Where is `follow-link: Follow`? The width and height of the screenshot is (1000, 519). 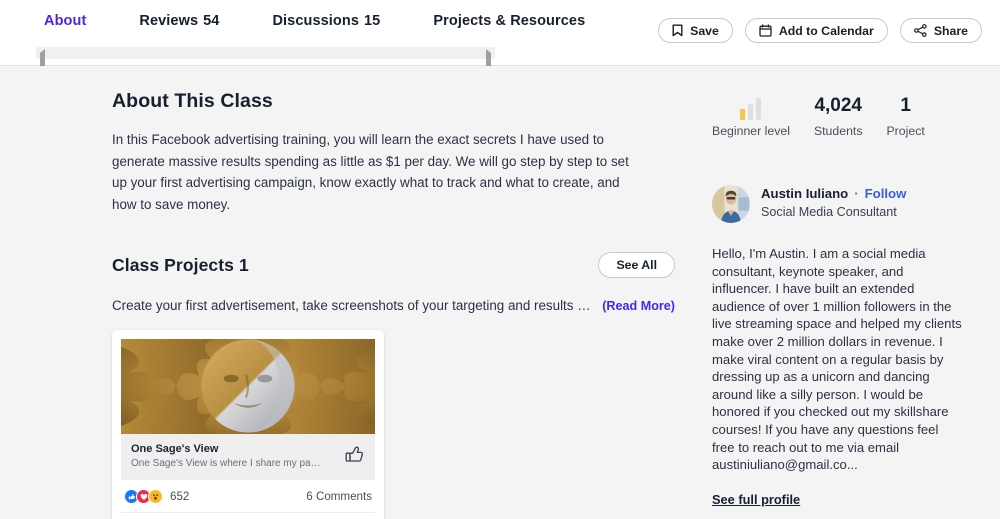
follow-link: Follow is located at coordinates (886, 193).